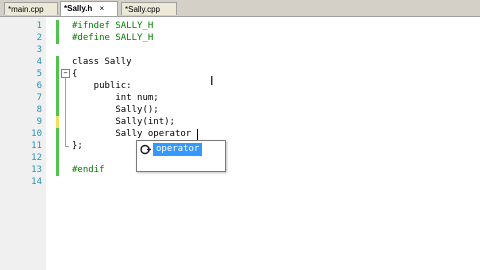  What do you see at coordinates (39, 110) in the screenshot?
I see `line-number: 8` at bounding box center [39, 110].